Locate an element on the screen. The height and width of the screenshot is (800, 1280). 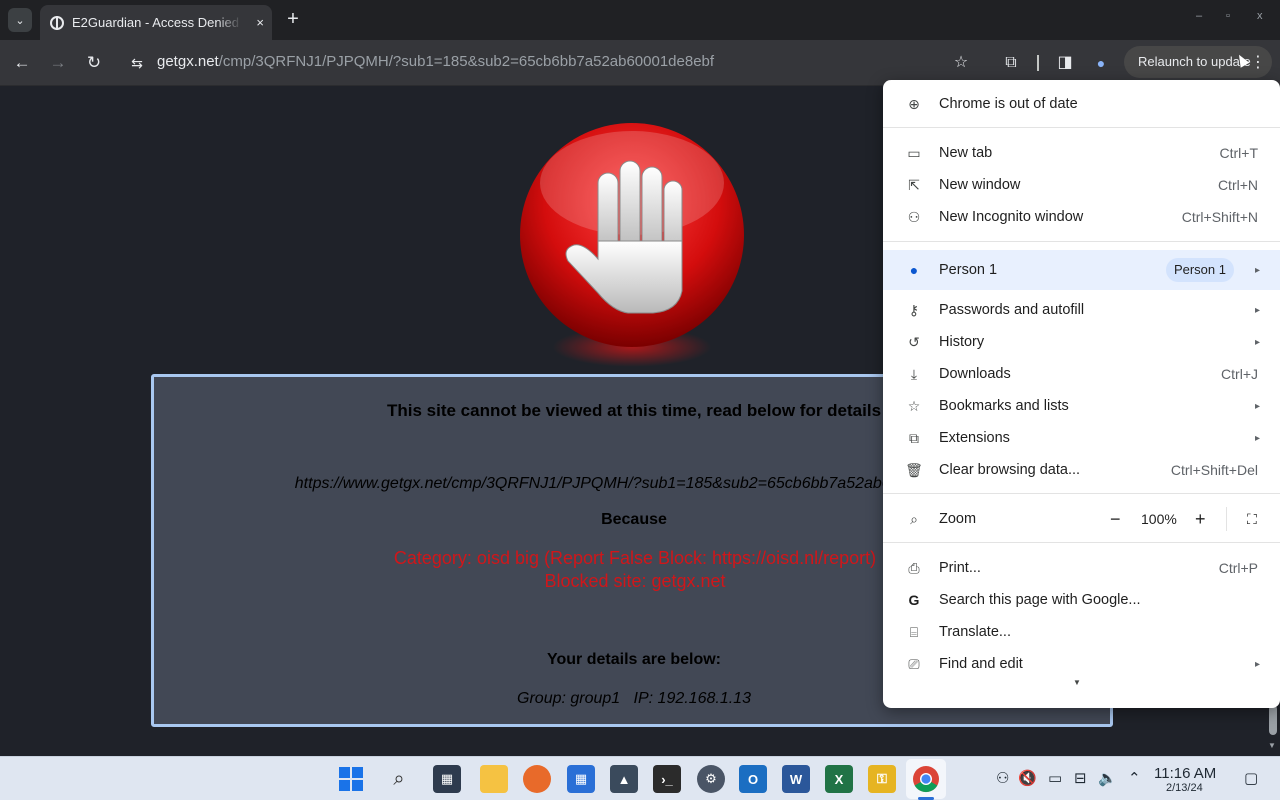
history-icon: ↺ is located at coordinates (914, 341).